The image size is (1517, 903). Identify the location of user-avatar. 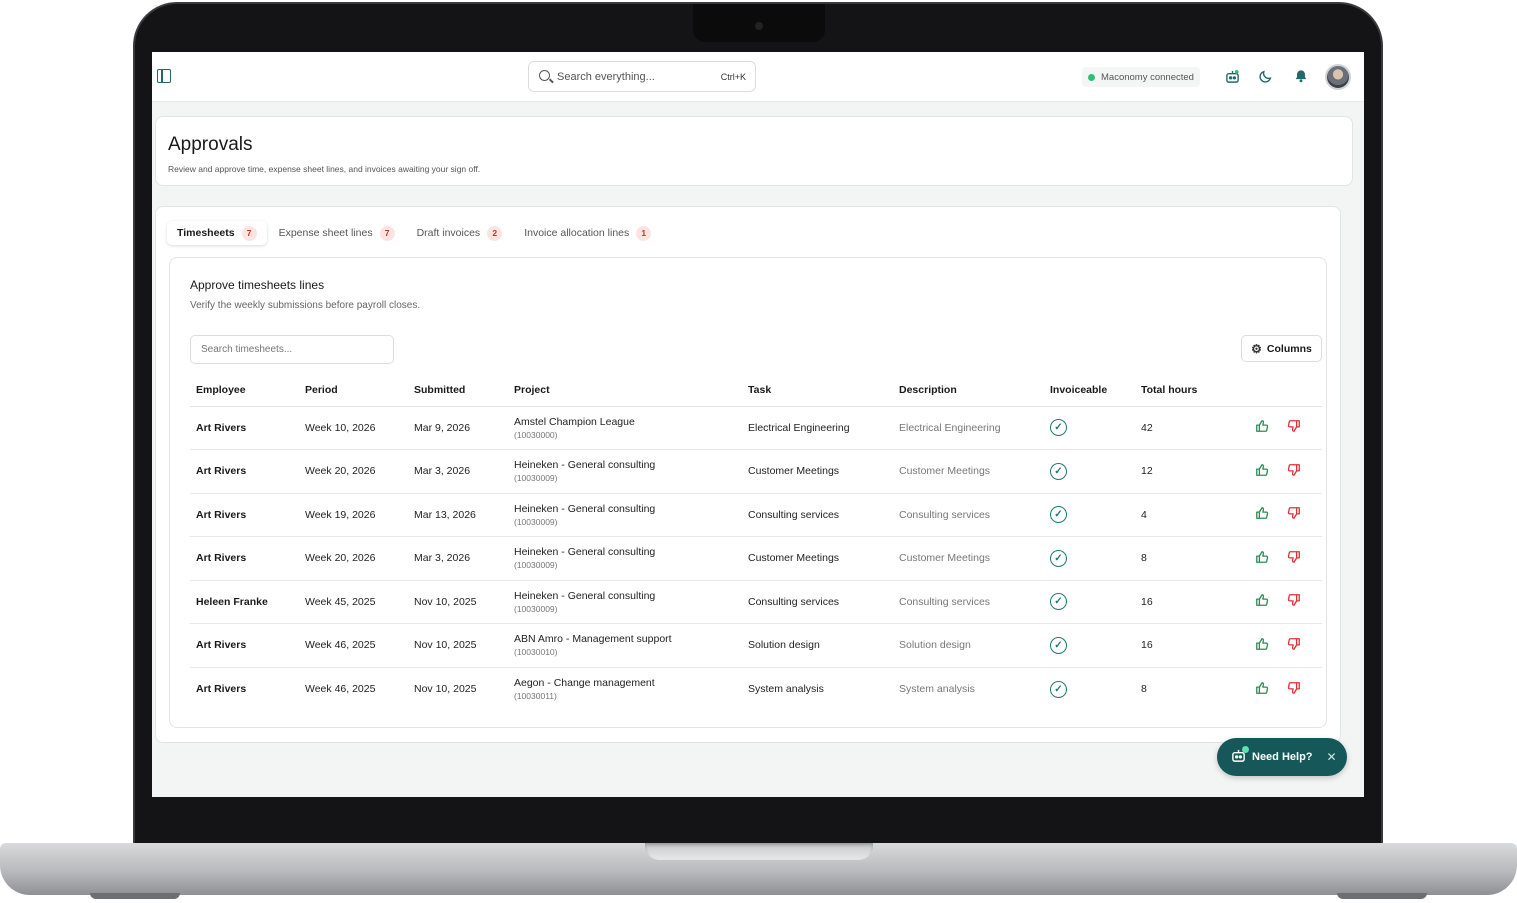
(1338, 77).